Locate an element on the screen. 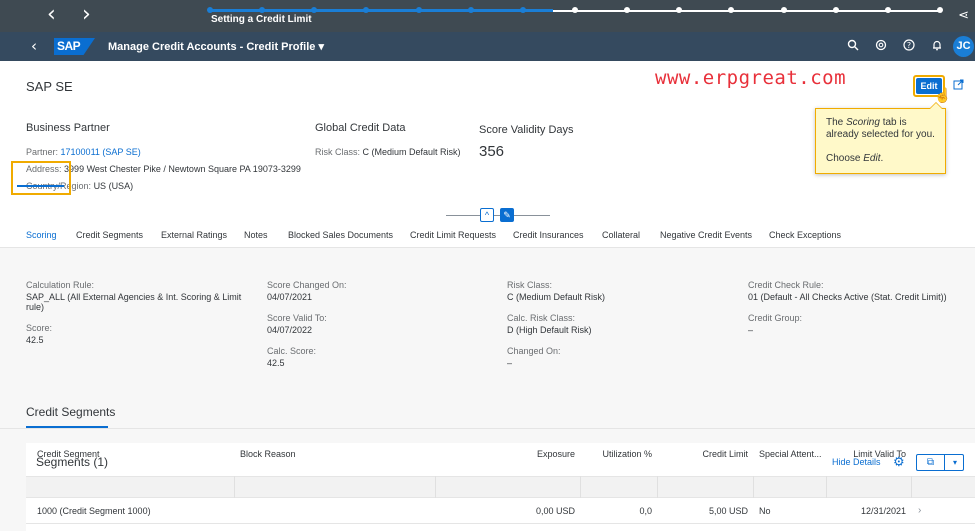  changed-on-value: – is located at coordinates (510, 363).